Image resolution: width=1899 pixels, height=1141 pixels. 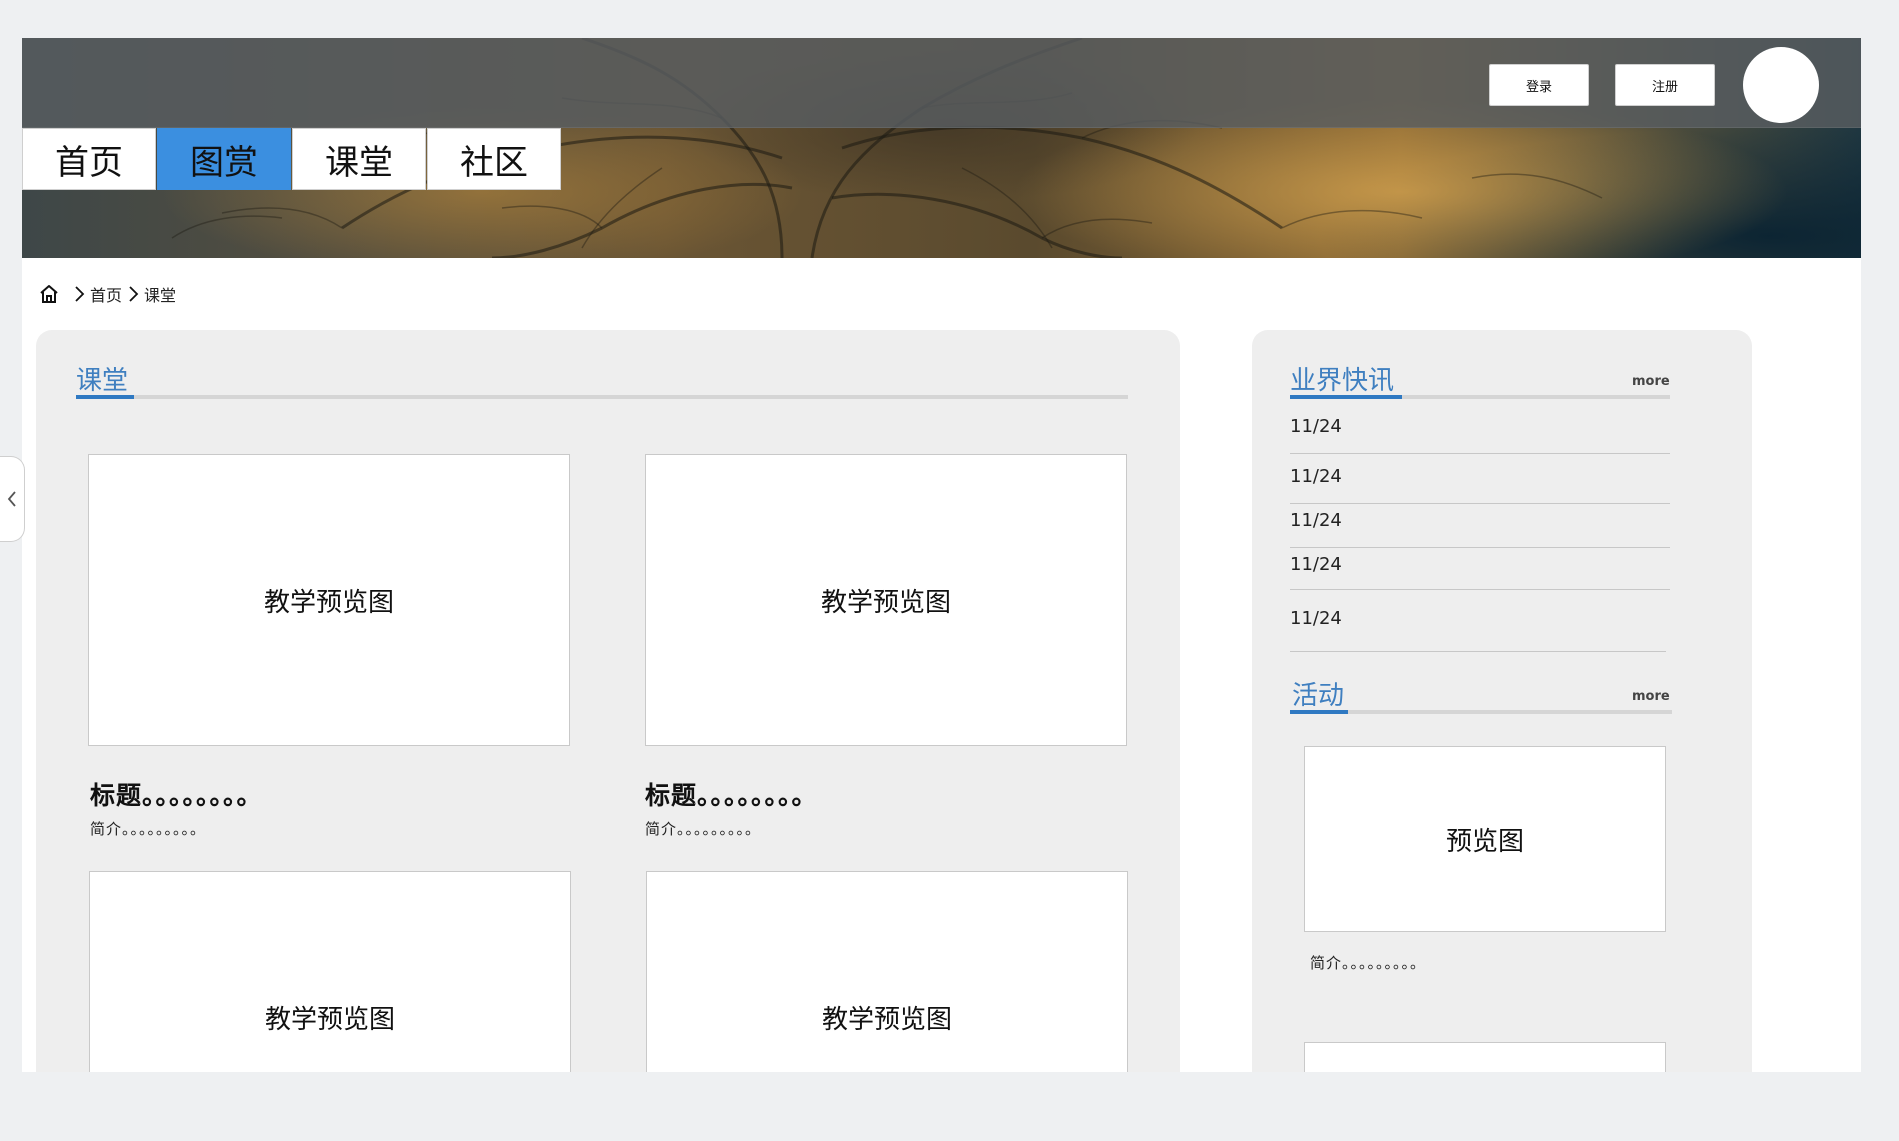 What do you see at coordinates (1651, 696) in the screenshot?
I see `activity-more-link: more` at bounding box center [1651, 696].